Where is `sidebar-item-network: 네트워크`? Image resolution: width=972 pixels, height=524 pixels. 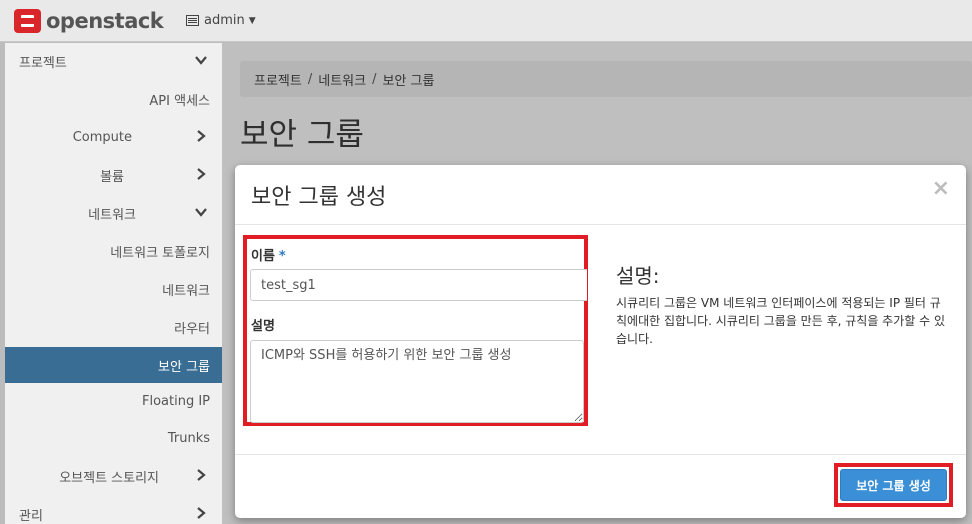 sidebar-item-network: 네트워크 is located at coordinates (113, 213).